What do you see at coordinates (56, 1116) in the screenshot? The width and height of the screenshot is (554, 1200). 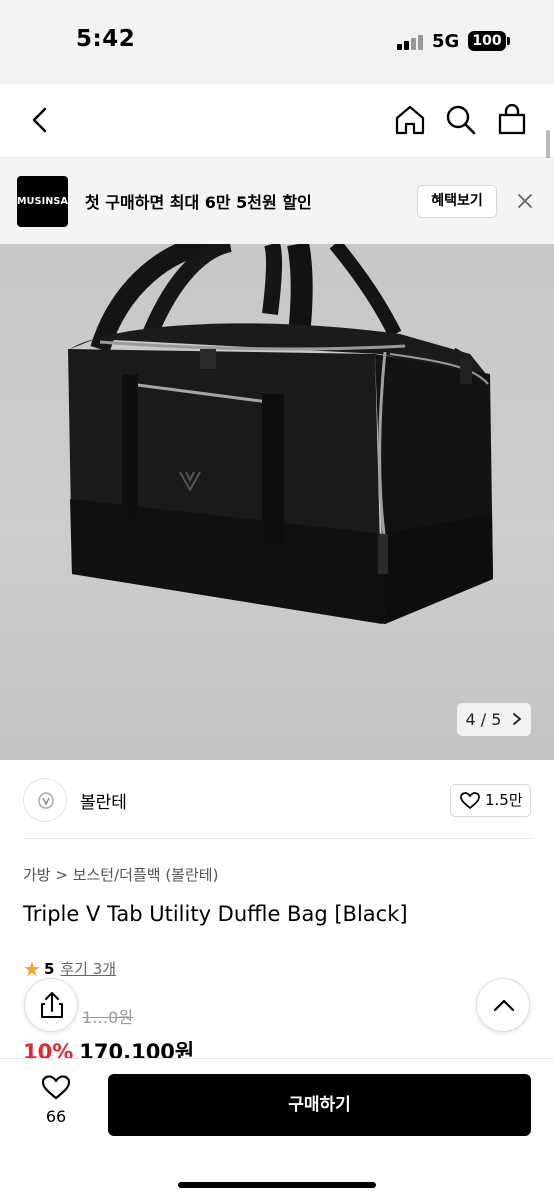 I see `wish-count: 66` at bounding box center [56, 1116].